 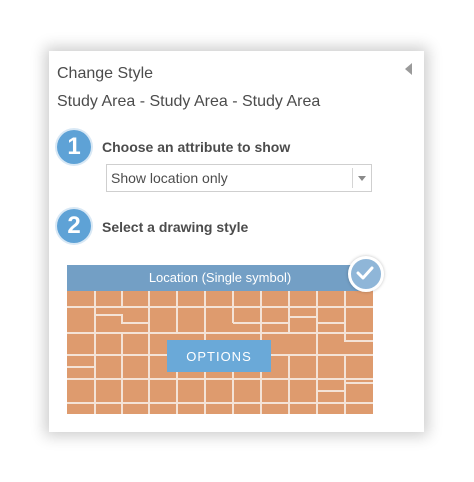 I want to click on selected-check-badge, so click(x=366, y=274).